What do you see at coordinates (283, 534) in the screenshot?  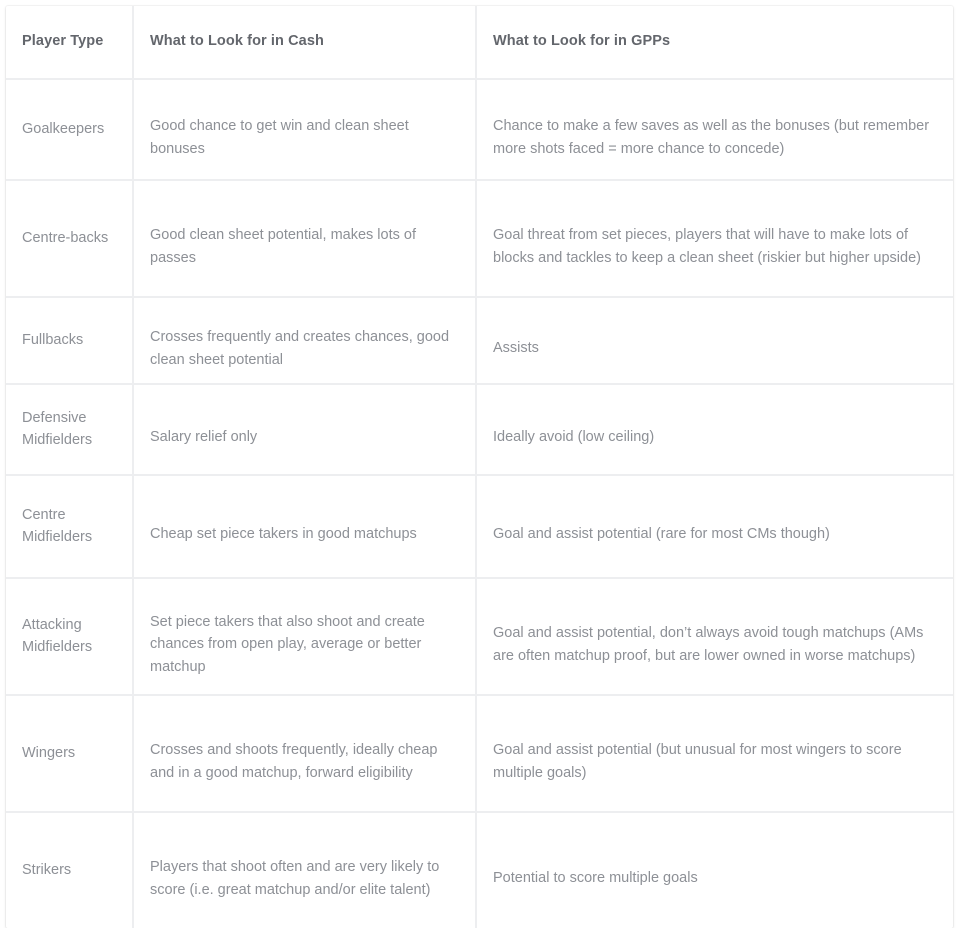 I see `cash-text: Cheap set piece takers in good matchups` at bounding box center [283, 534].